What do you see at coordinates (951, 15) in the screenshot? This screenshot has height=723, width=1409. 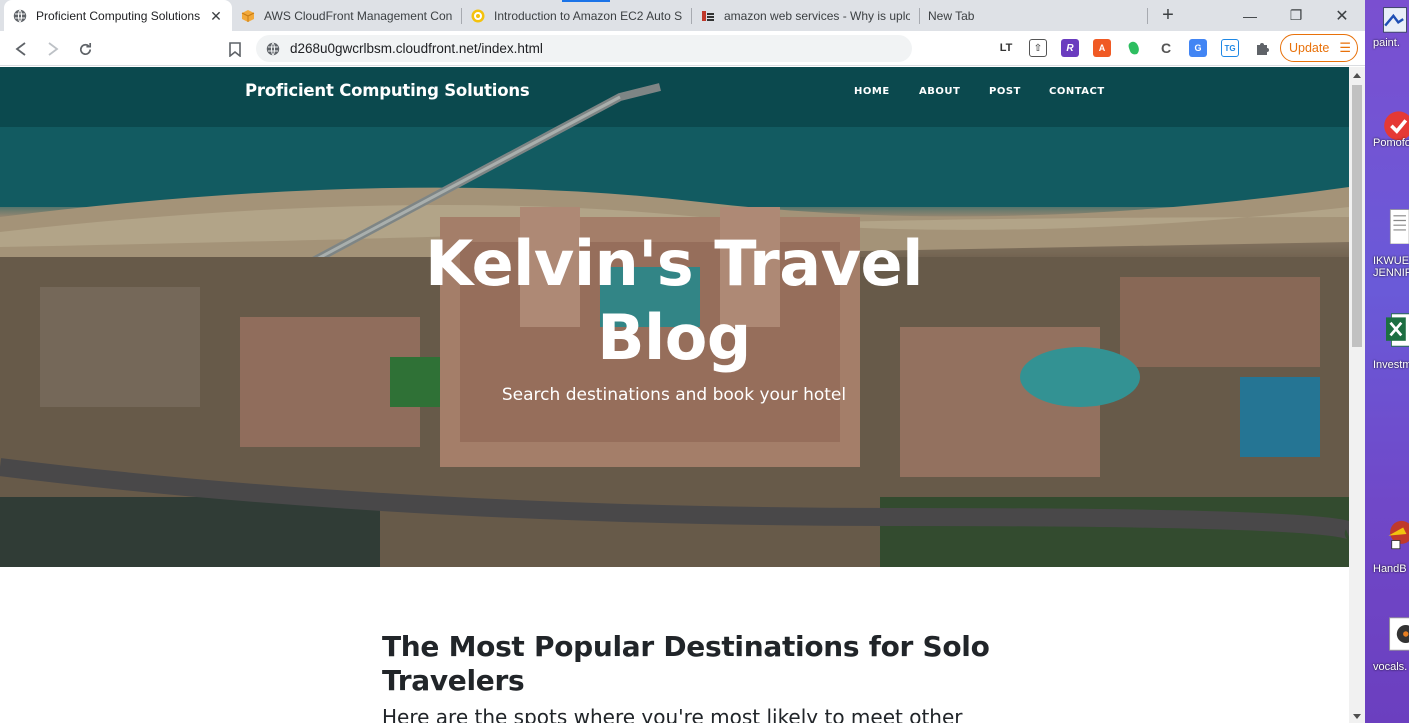 I see `tab-title: New Tab` at bounding box center [951, 15].